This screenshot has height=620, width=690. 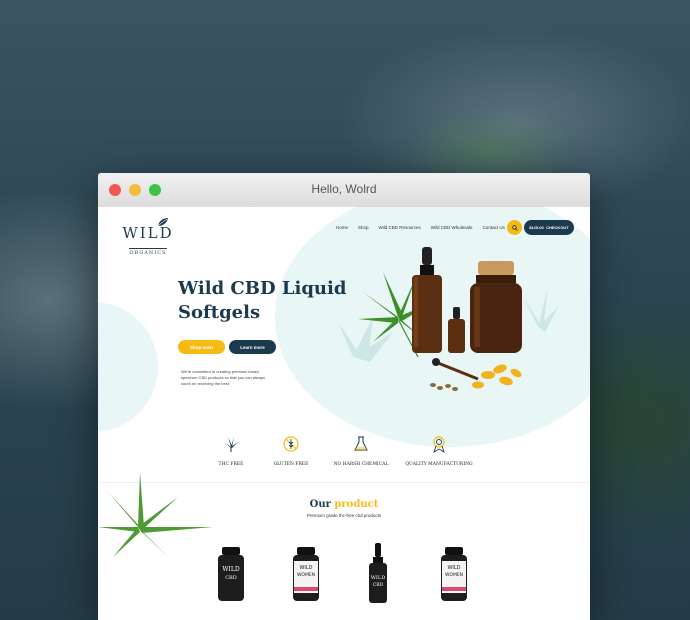 I want to click on nav-resources: Wild CBD Resources, so click(x=400, y=227).